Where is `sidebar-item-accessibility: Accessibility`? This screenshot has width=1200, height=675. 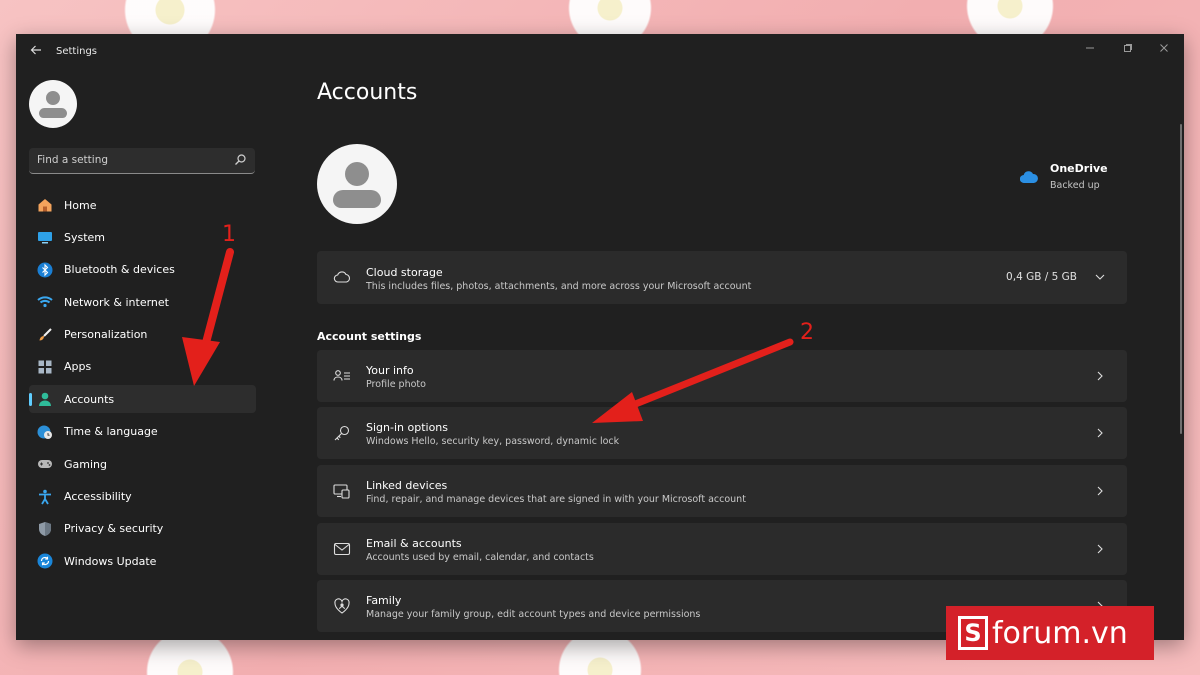
sidebar-item-accessibility: Accessibility is located at coordinates (142, 497).